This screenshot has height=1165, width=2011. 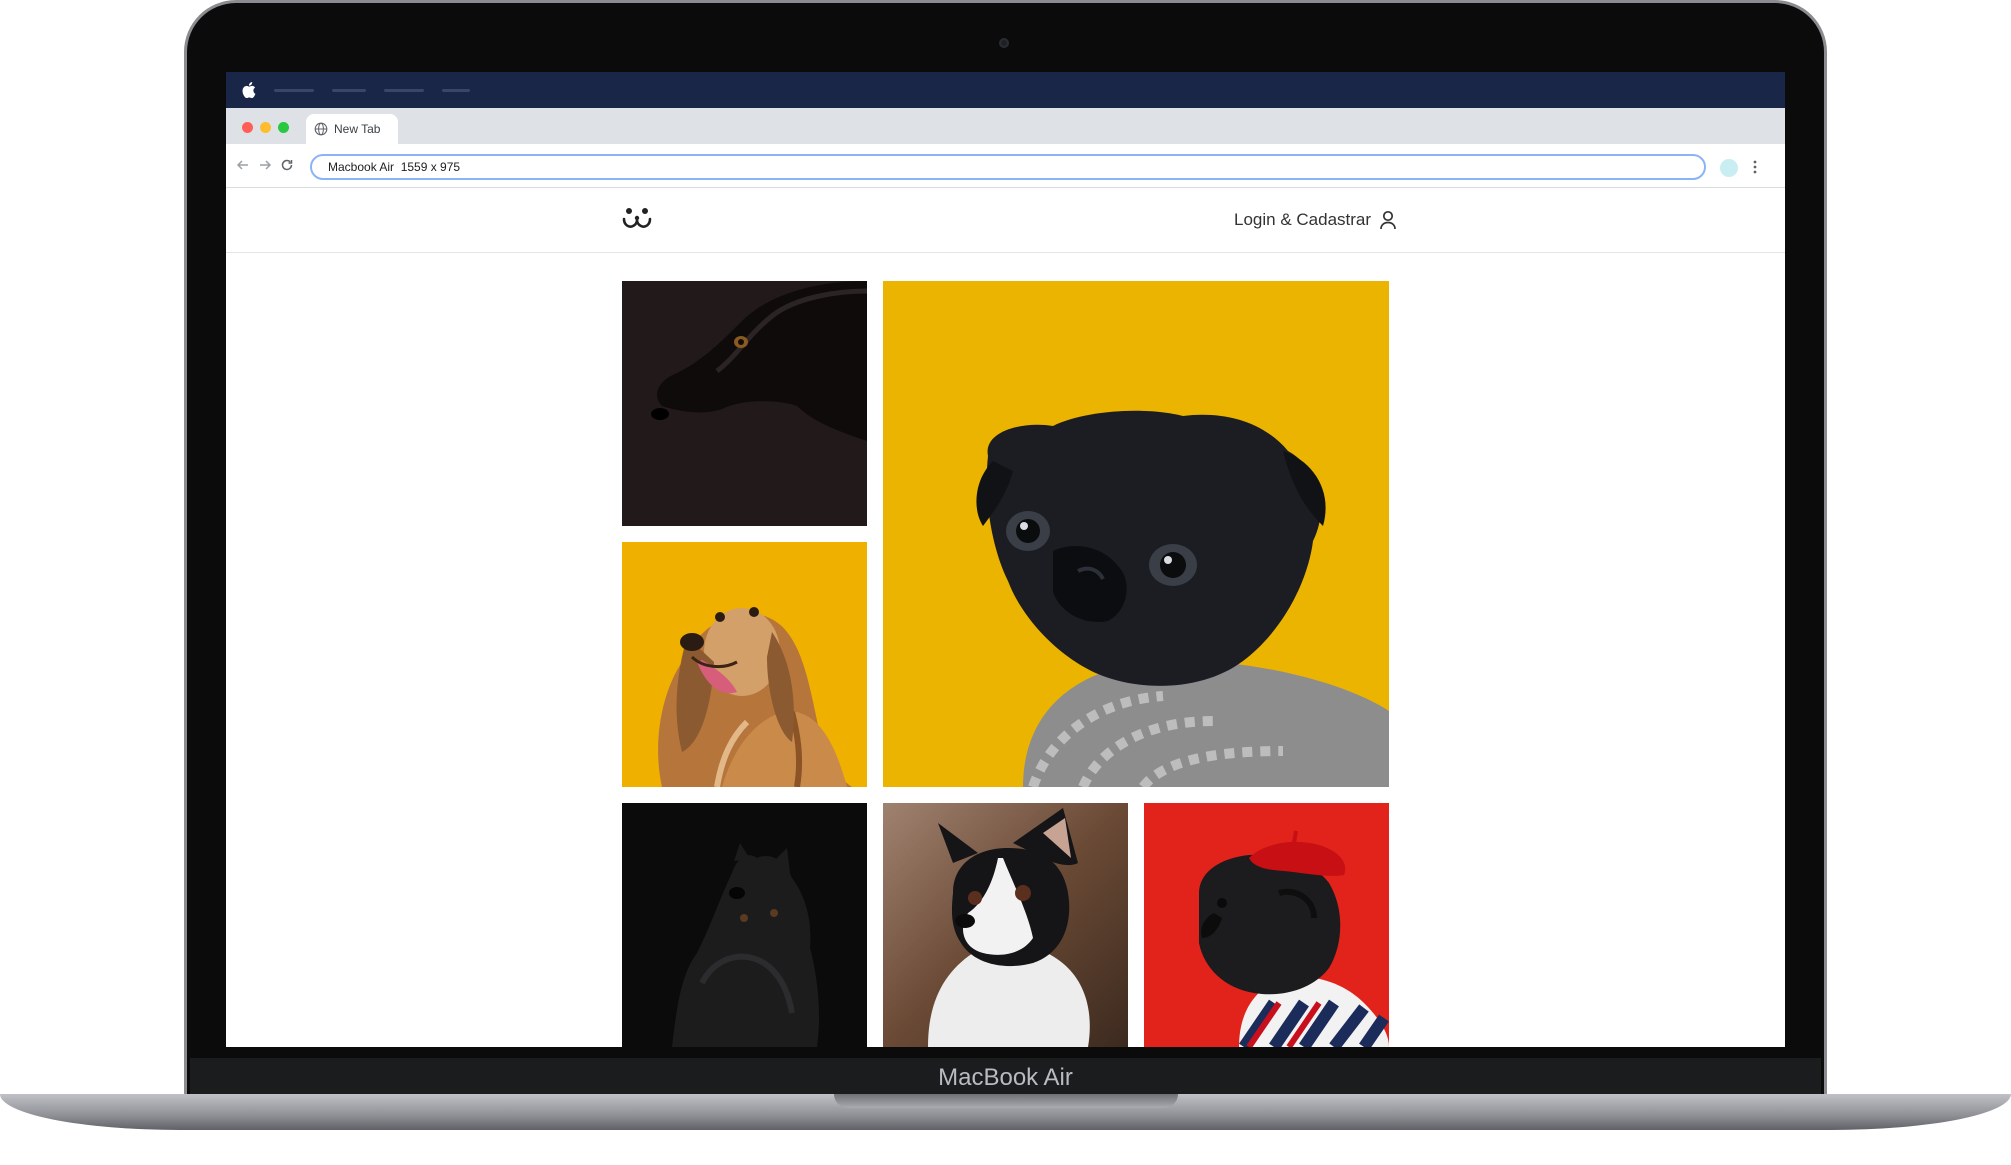 What do you see at coordinates (1006, 1101) in the screenshot?
I see `laptop-hinge-notch` at bounding box center [1006, 1101].